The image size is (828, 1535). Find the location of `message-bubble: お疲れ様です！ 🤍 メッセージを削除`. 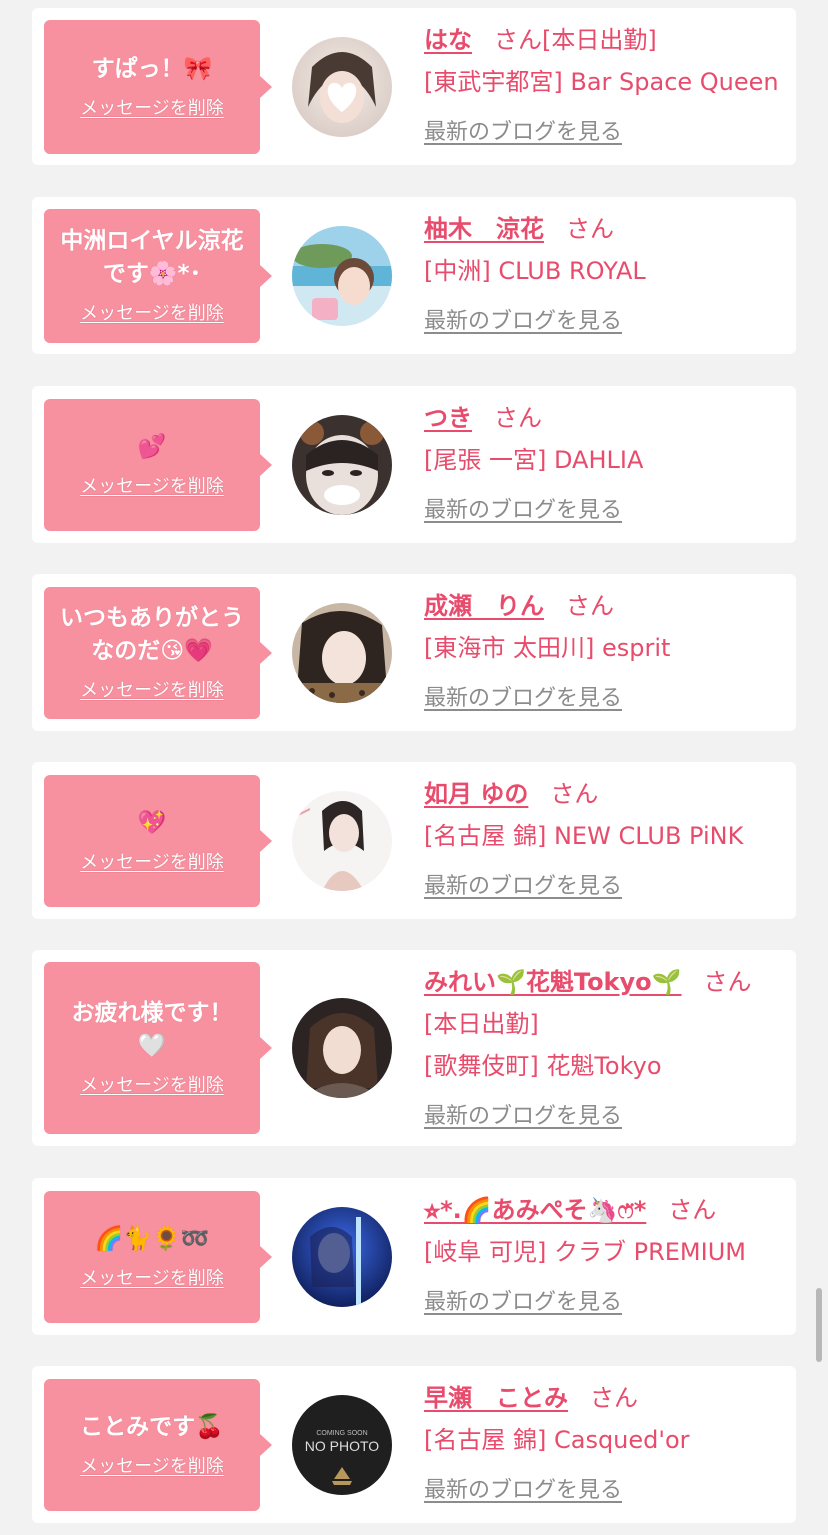

message-bubble: お疲れ様です！ 🤍 メッセージを削除 is located at coordinates (158, 1048).